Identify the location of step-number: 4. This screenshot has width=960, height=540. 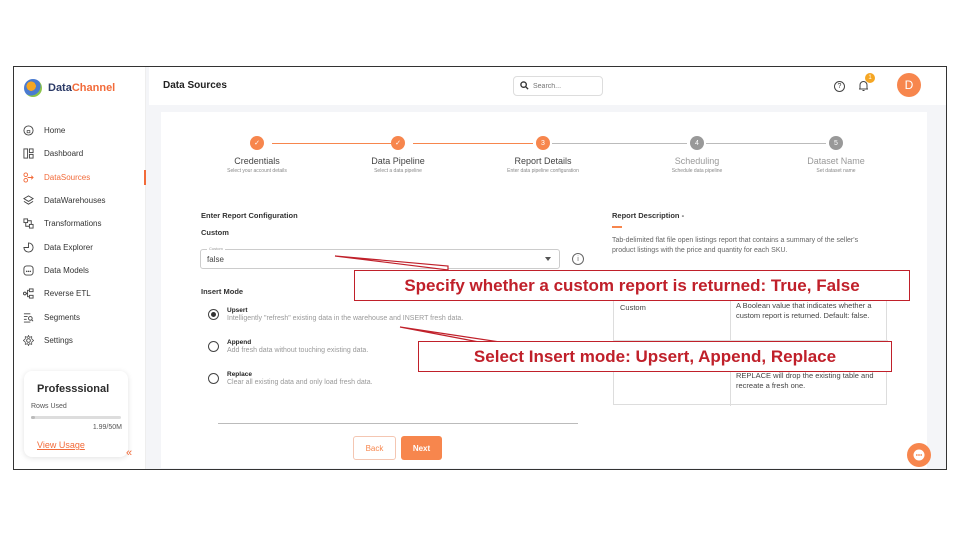
(697, 143).